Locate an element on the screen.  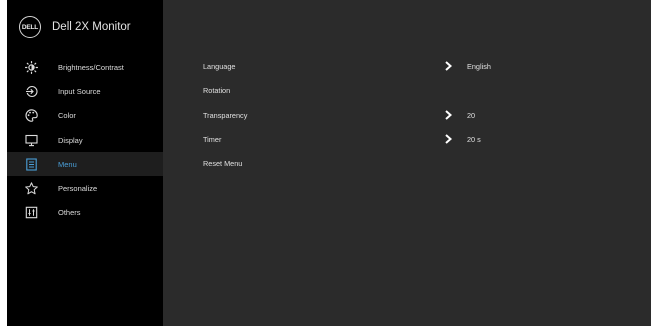
sidebar-item-label: Menu is located at coordinates (67, 164).